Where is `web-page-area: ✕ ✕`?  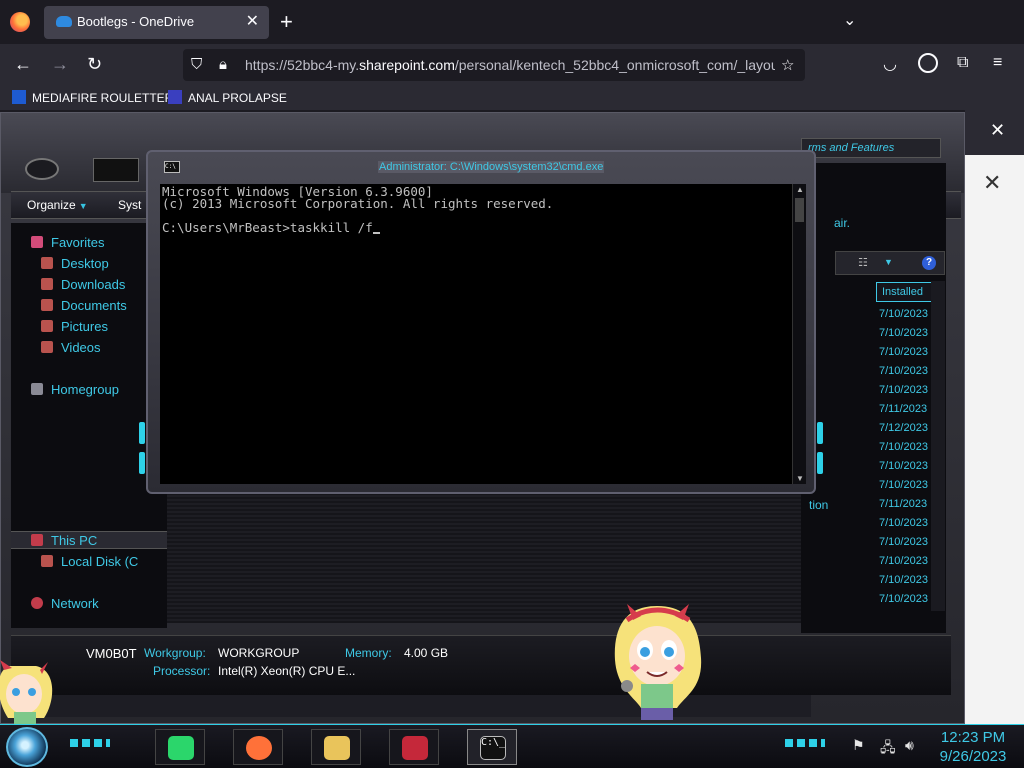 web-page-area: ✕ ✕ is located at coordinates (994, 417).